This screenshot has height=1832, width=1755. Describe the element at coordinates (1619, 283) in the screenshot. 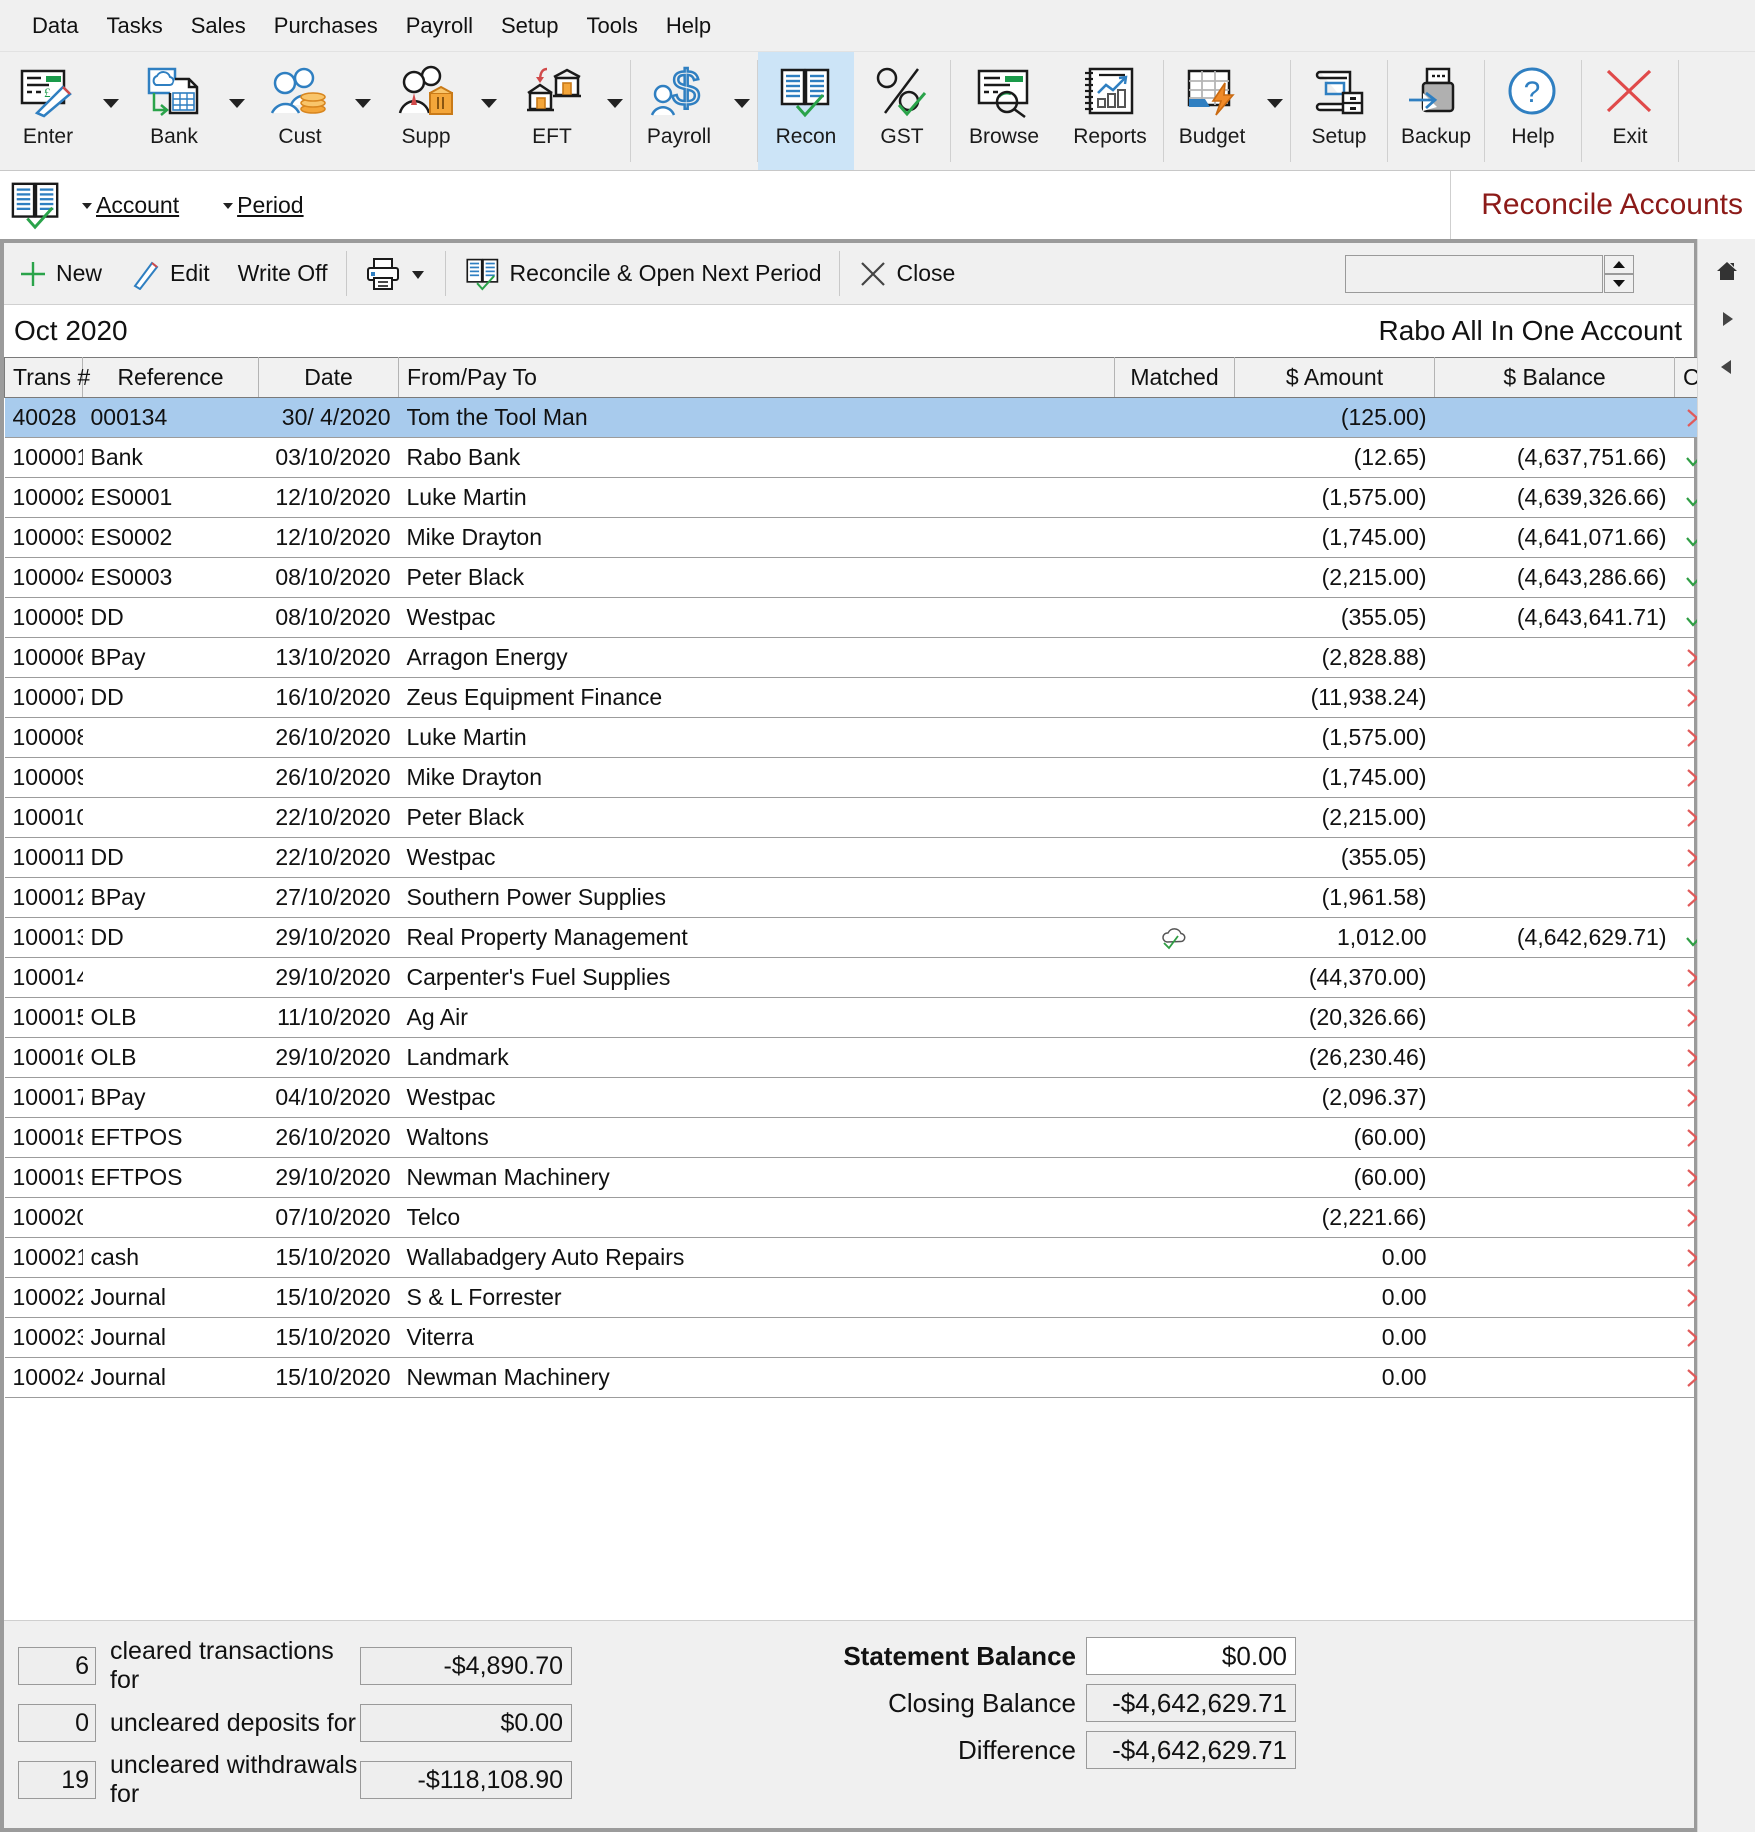

I see `spin-down-button` at that location.